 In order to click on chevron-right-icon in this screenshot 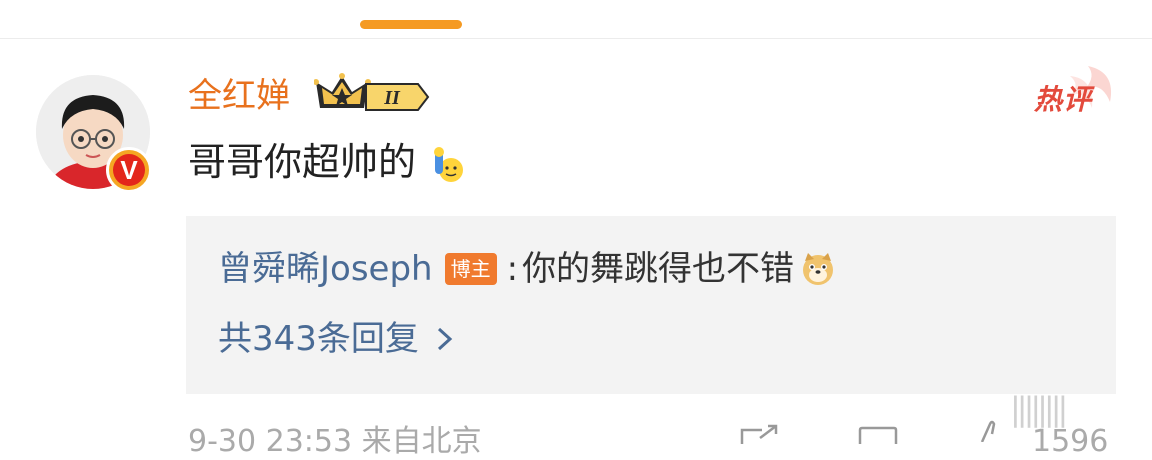, I will do `click(445, 339)`.